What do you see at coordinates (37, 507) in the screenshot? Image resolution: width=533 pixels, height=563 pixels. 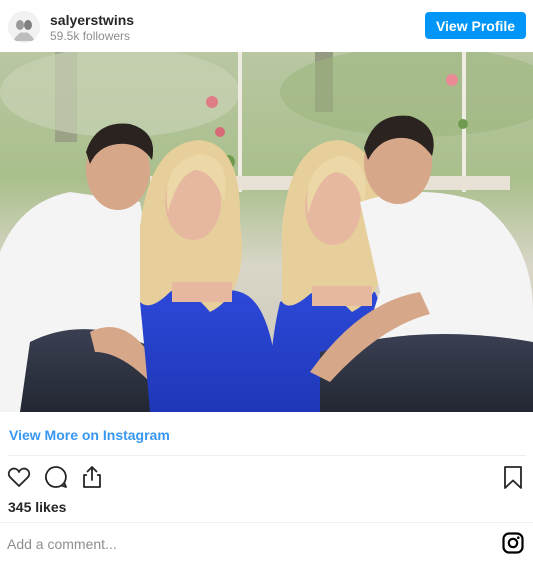 I see `like-count: 345 likes` at bounding box center [37, 507].